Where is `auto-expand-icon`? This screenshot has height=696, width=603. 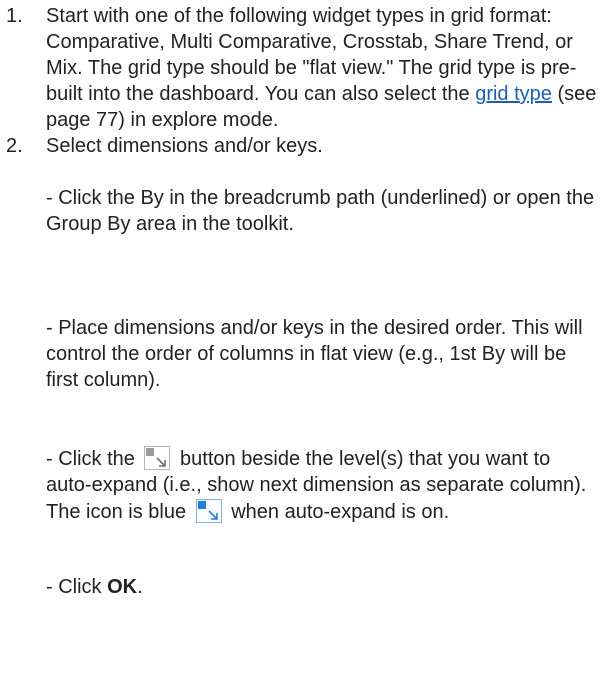
auto-expand-icon is located at coordinates (157, 458).